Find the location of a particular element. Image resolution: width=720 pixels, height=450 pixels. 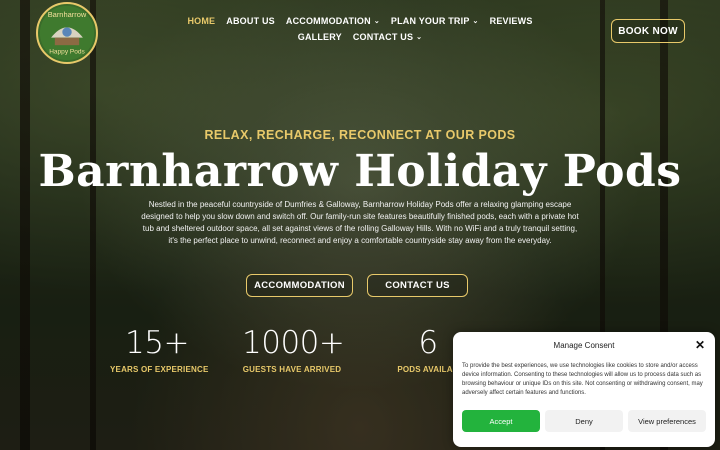

nav-gallery: GALLERY is located at coordinates (320, 37).